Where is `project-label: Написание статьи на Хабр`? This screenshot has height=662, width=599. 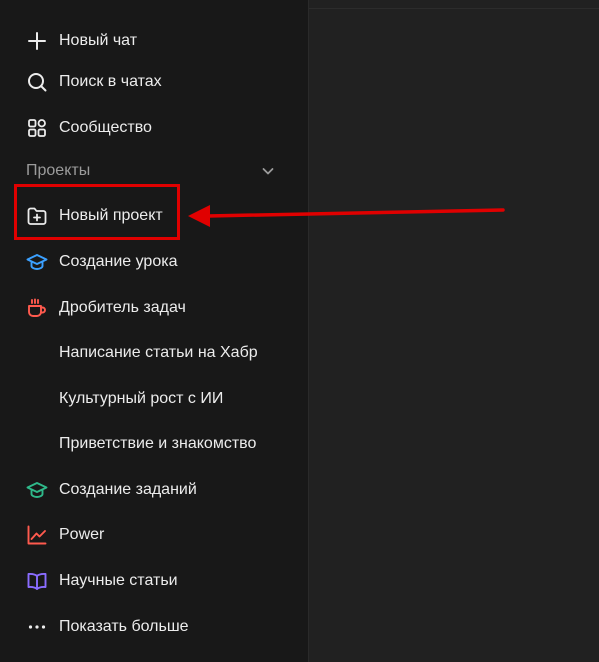
project-label: Написание статьи на Хабр is located at coordinates (158, 352).